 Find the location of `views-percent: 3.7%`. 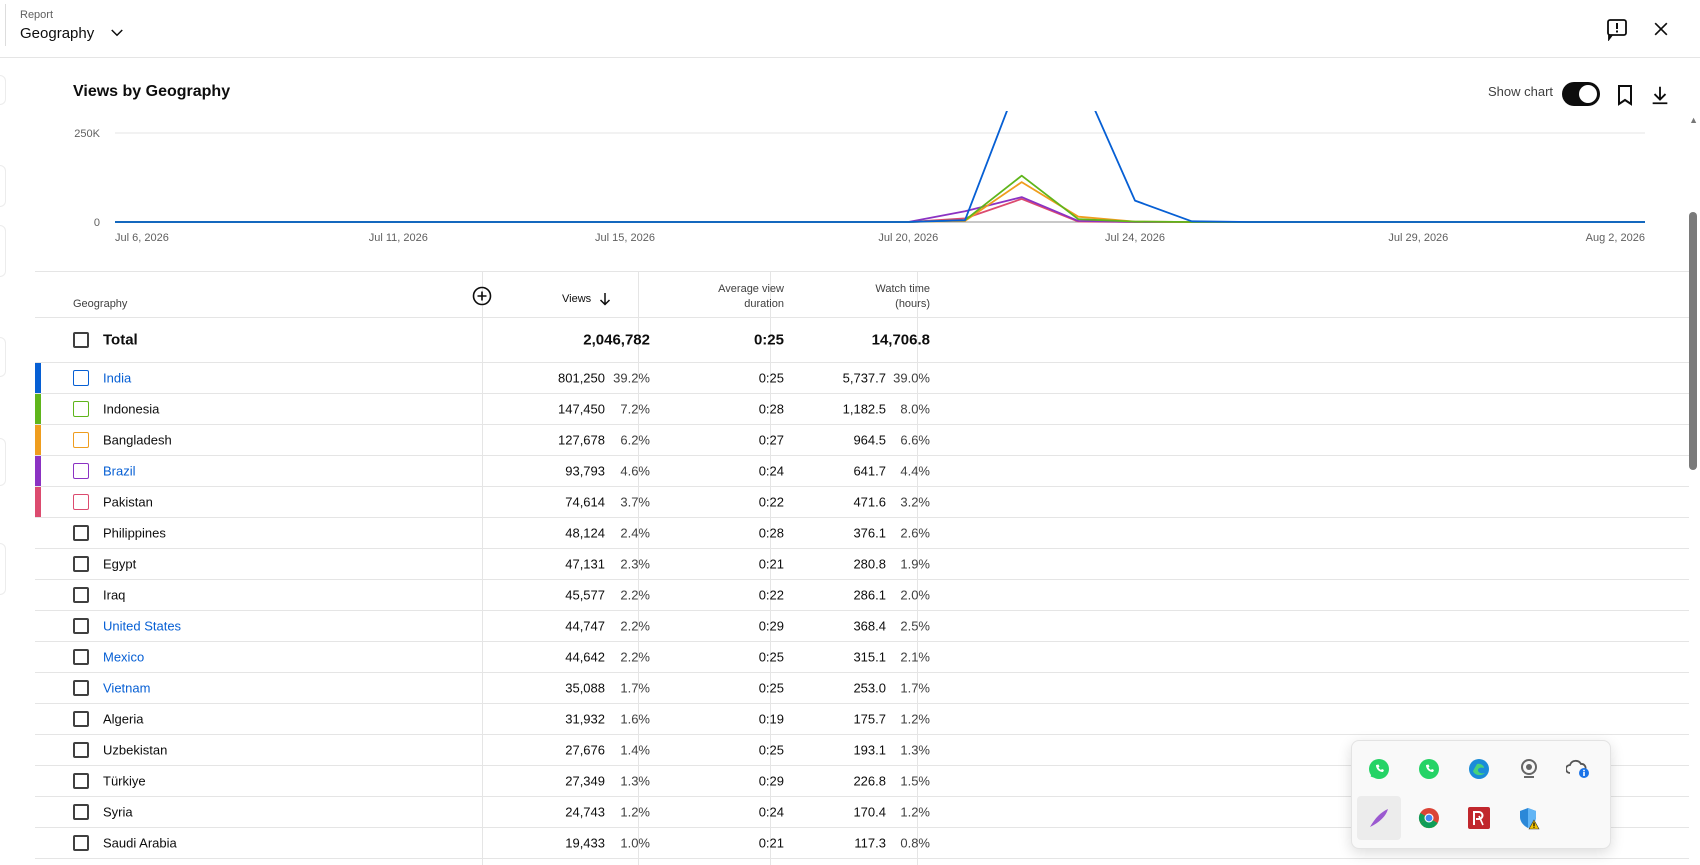

views-percent: 3.7% is located at coordinates (635, 502).